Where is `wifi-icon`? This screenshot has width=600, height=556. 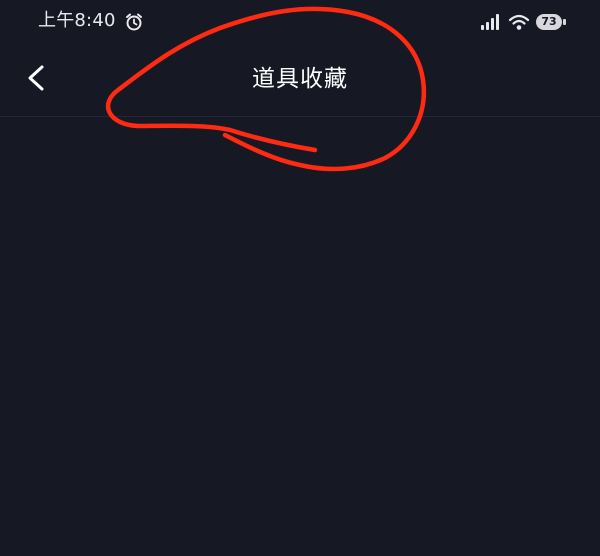 wifi-icon is located at coordinates (519, 22).